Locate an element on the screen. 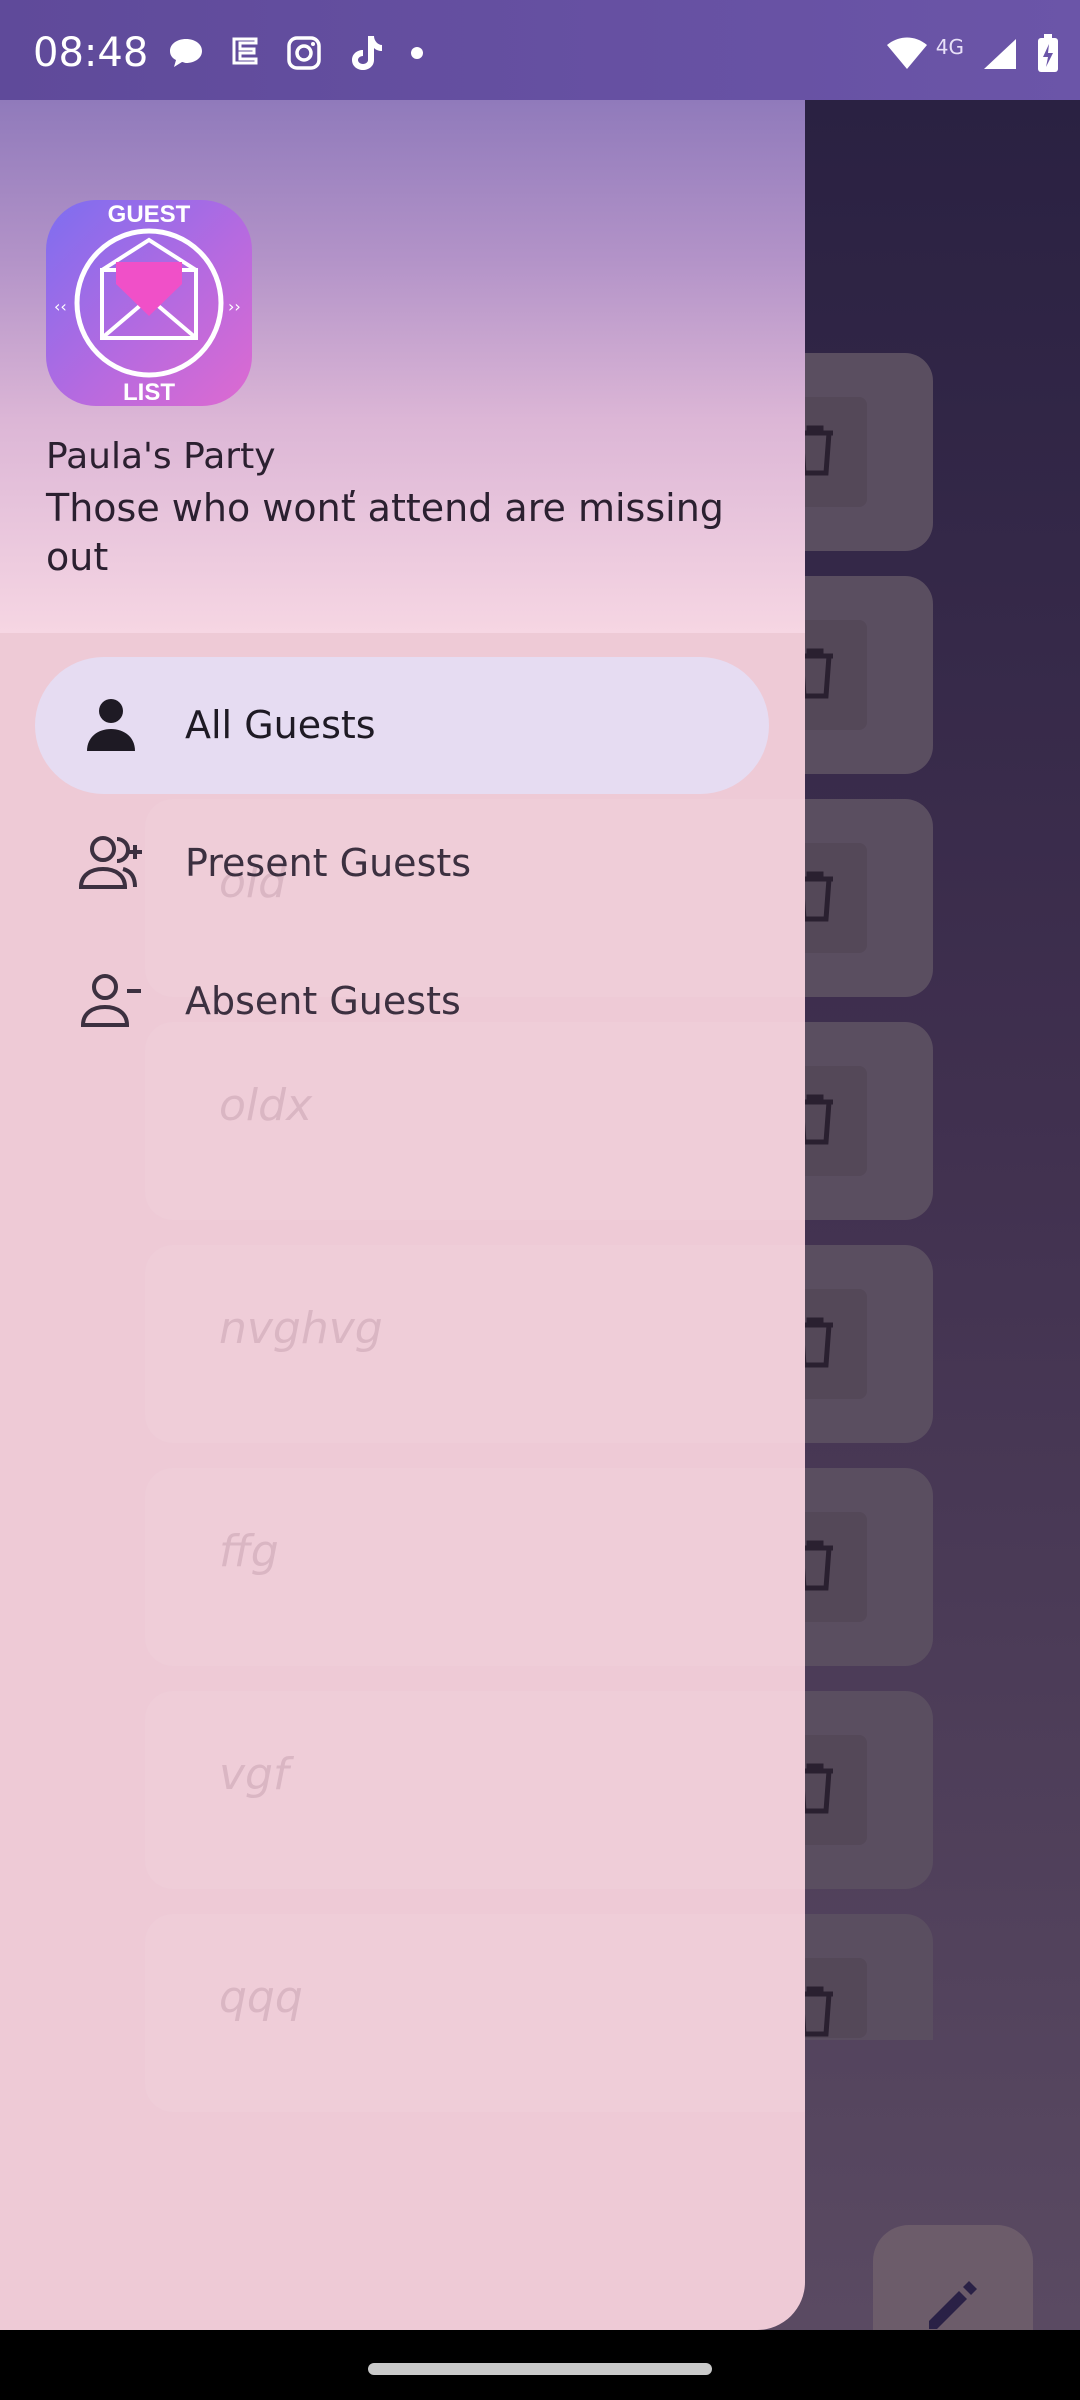  network-type: 4G is located at coordinates (949, 47).